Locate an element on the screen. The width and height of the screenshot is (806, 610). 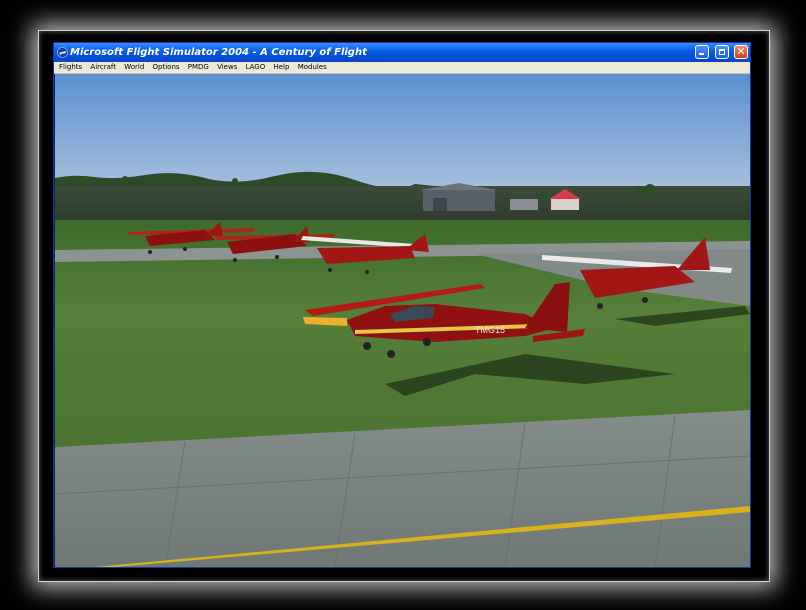
maximize-button is located at coordinates (721, 52).